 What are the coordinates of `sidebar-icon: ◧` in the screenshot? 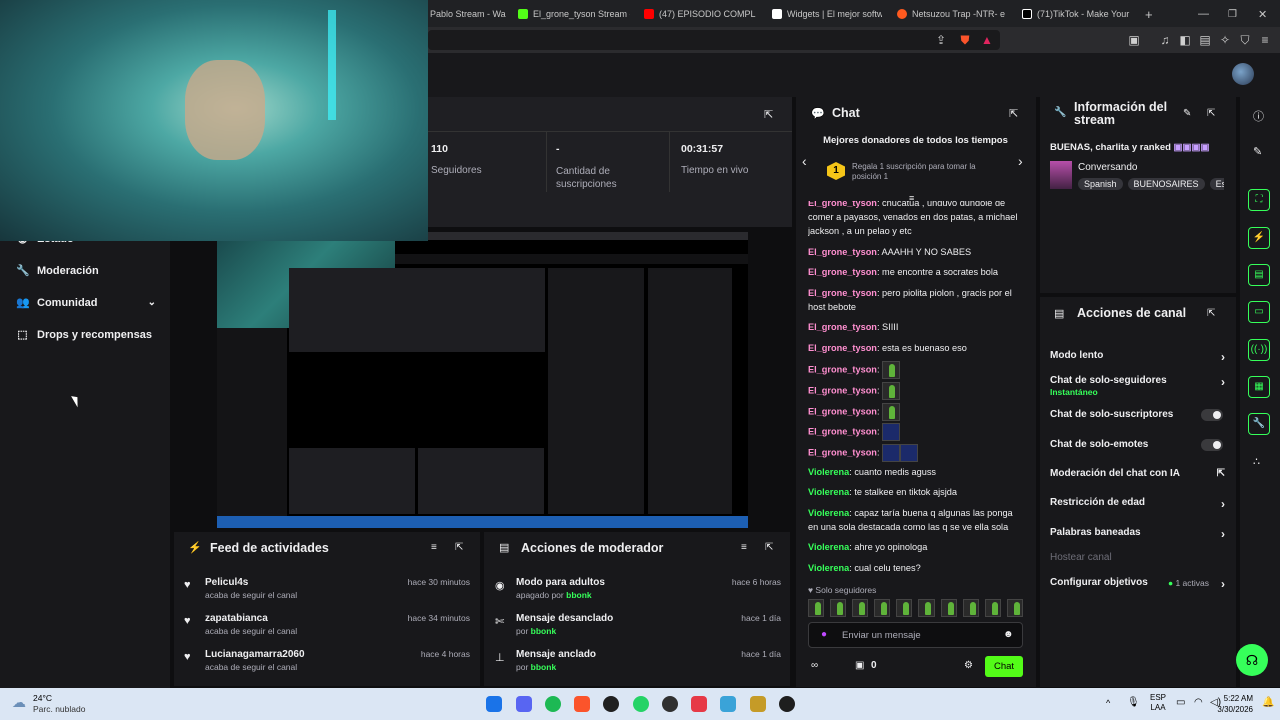 It's located at (1185, 40).